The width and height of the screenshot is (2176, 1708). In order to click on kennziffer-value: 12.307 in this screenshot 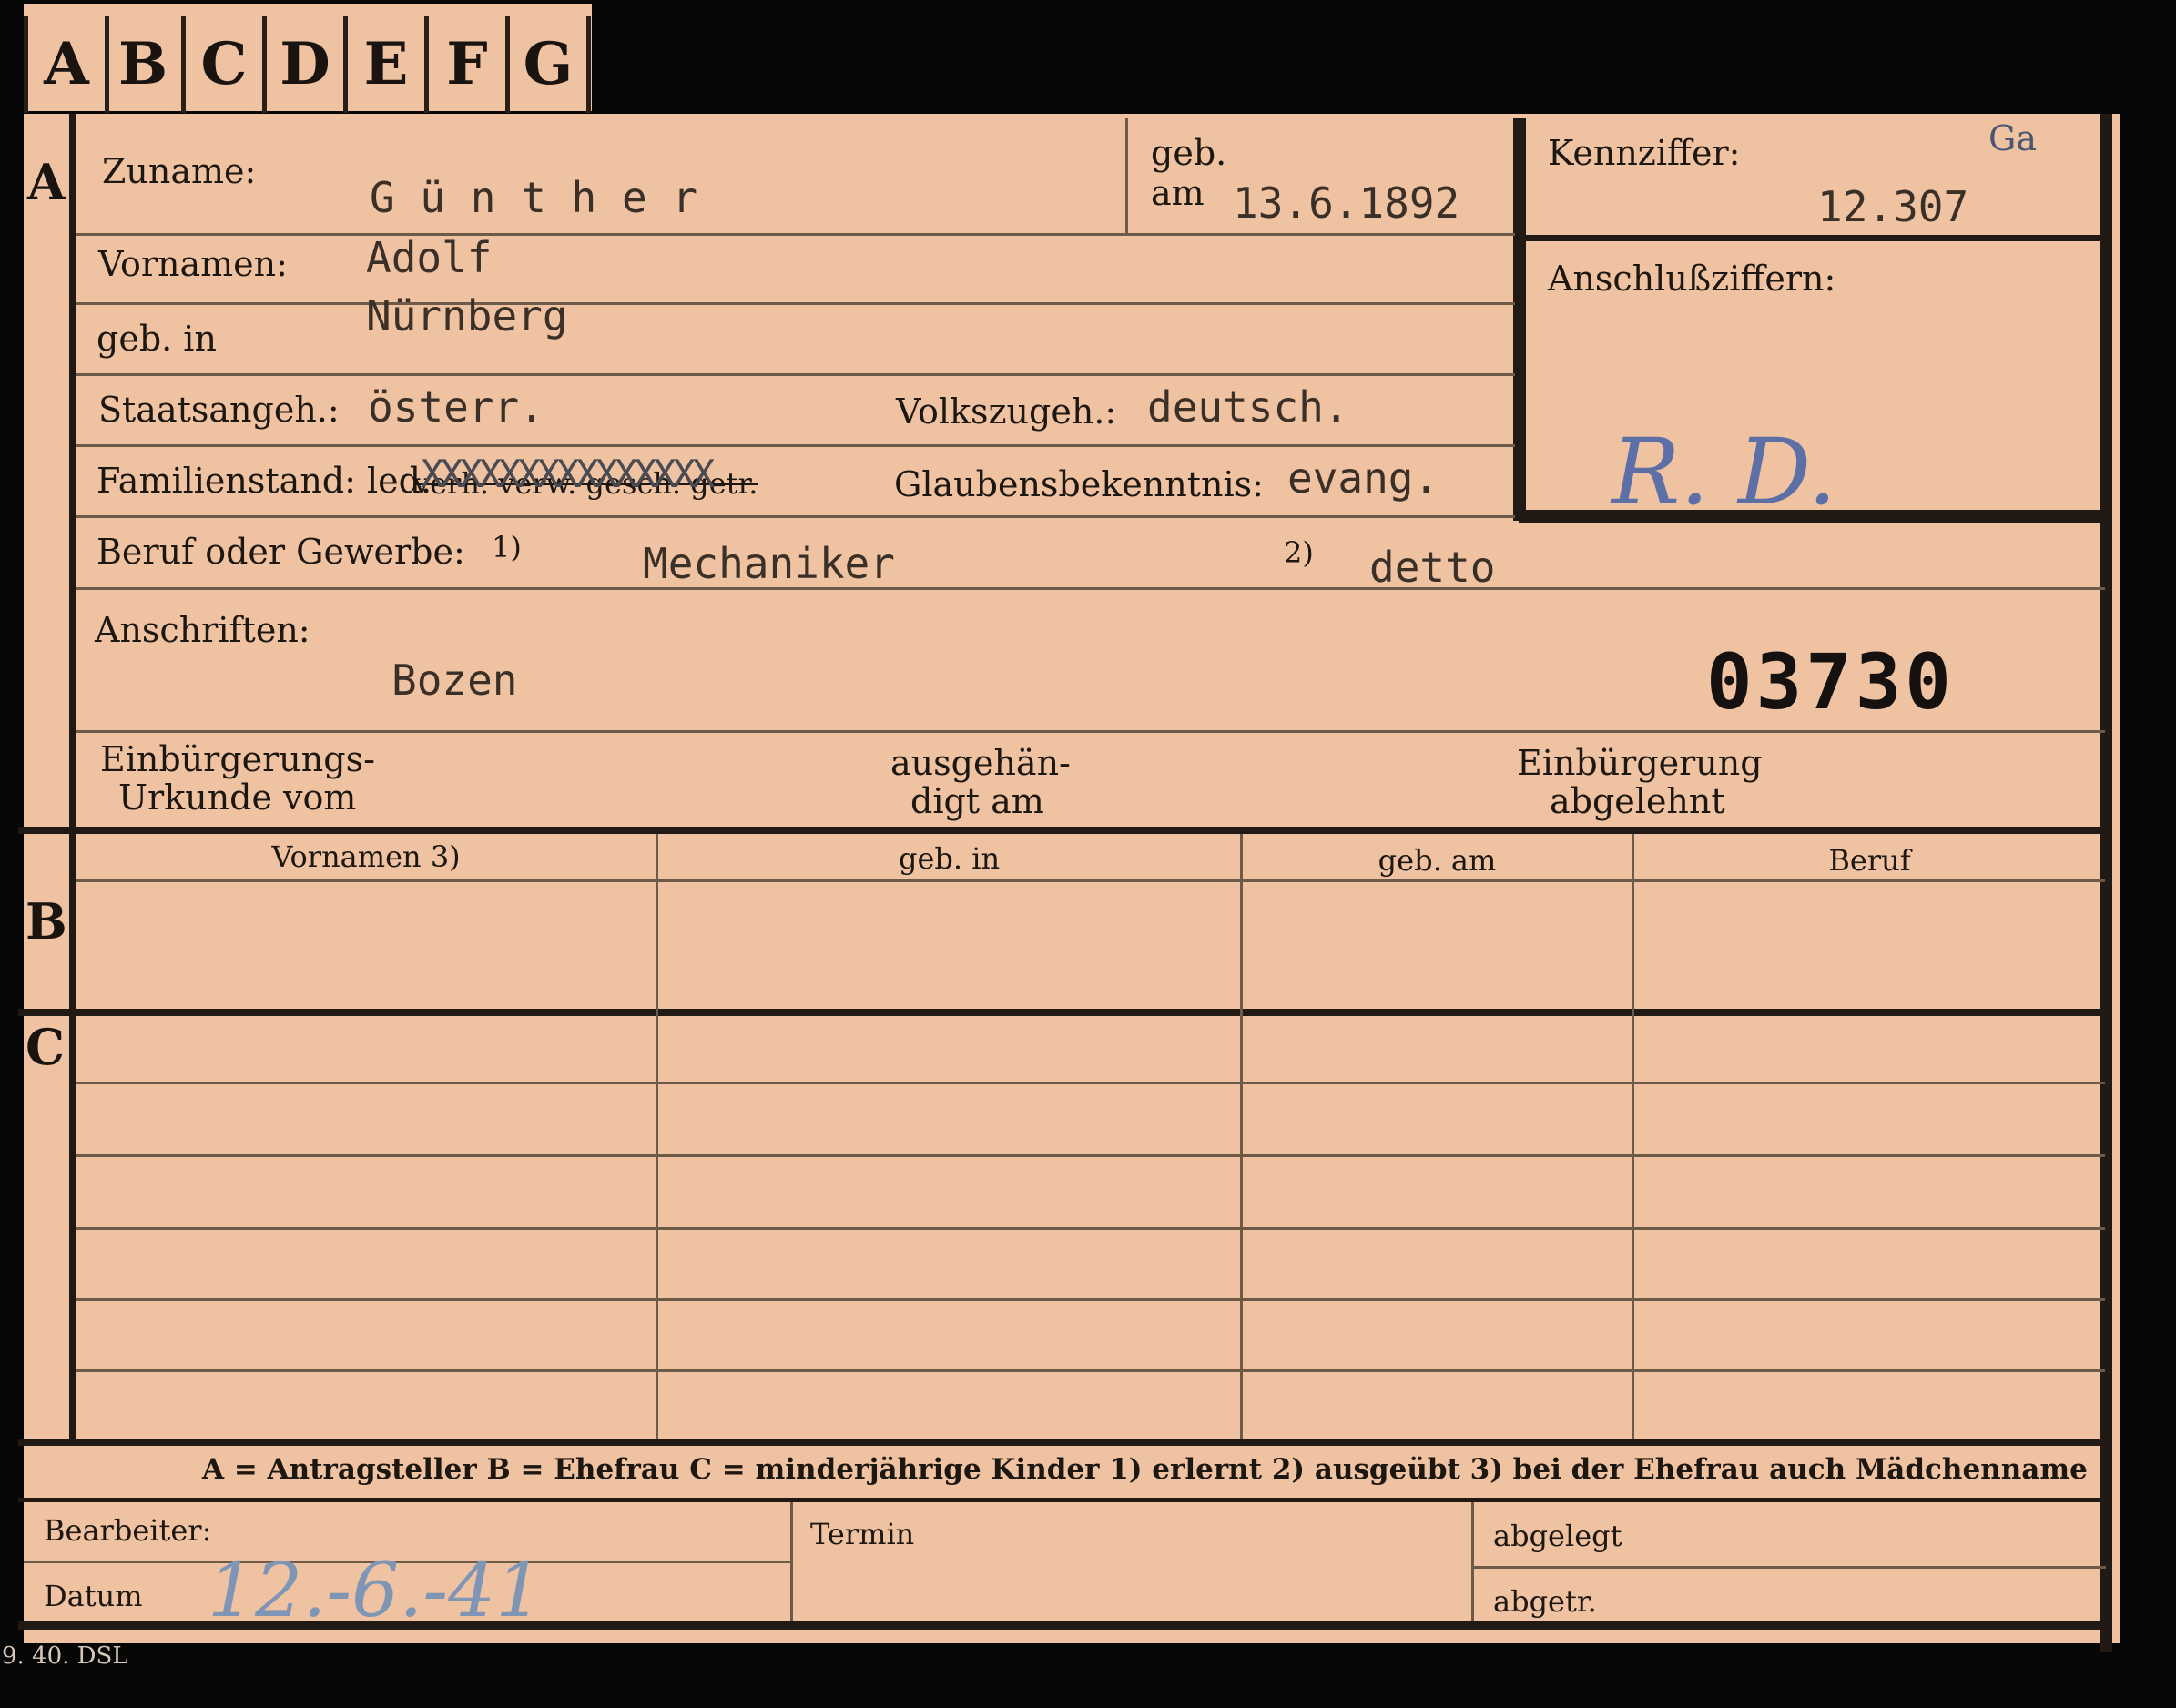, I will do `click(1893, 206)`.